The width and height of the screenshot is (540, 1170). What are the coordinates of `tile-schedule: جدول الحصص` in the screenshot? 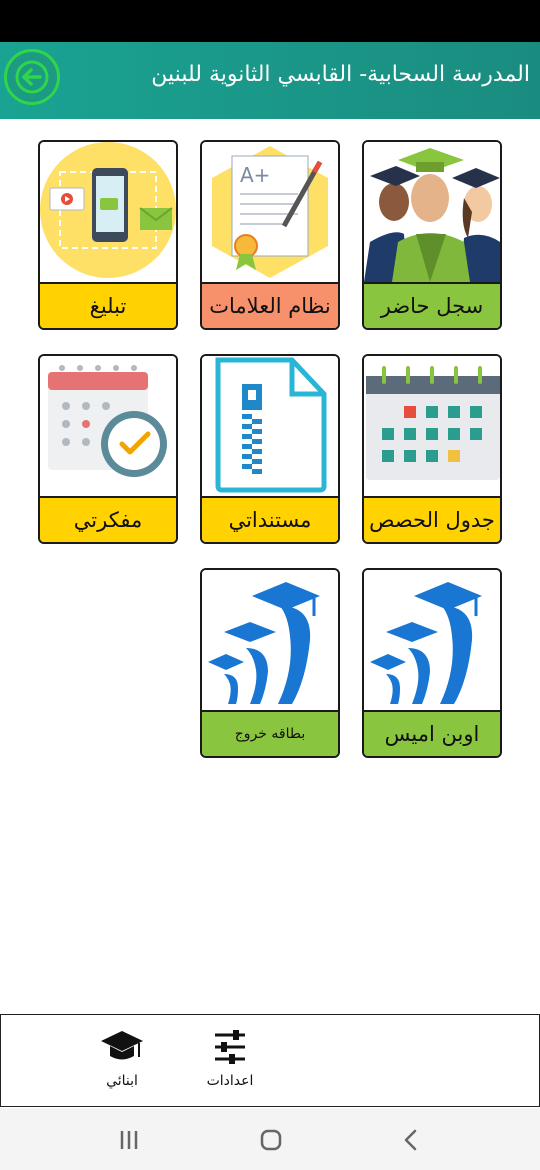 It's located at (432, 449).